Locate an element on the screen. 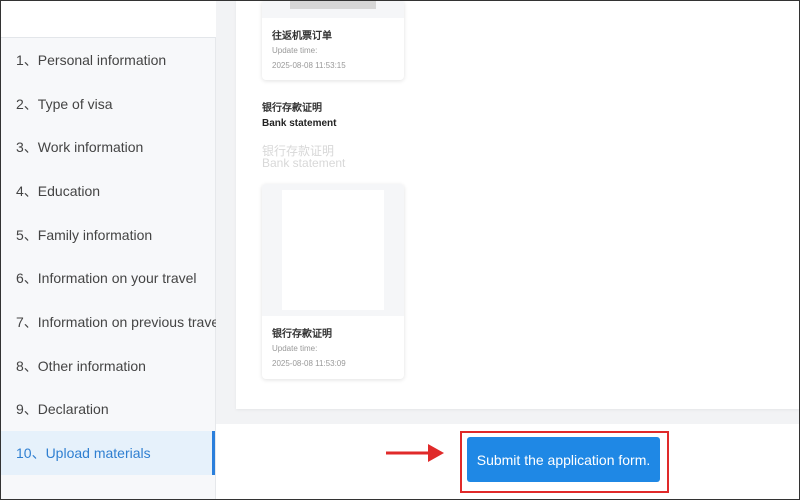 The width and height of the screenshot is (800, 500). document-preview is located at coordinates (333, 250).